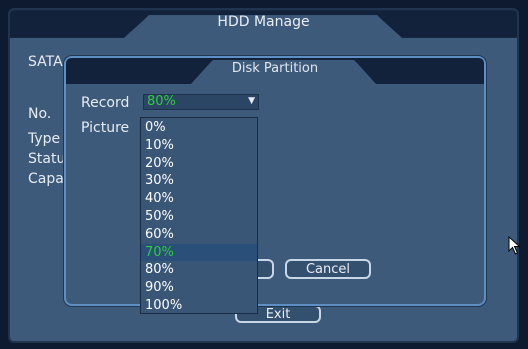 The image size is (528, 349). Describe the element at coordinates (105, 103) in the screenshot. I see `record-label: Record` at that location.